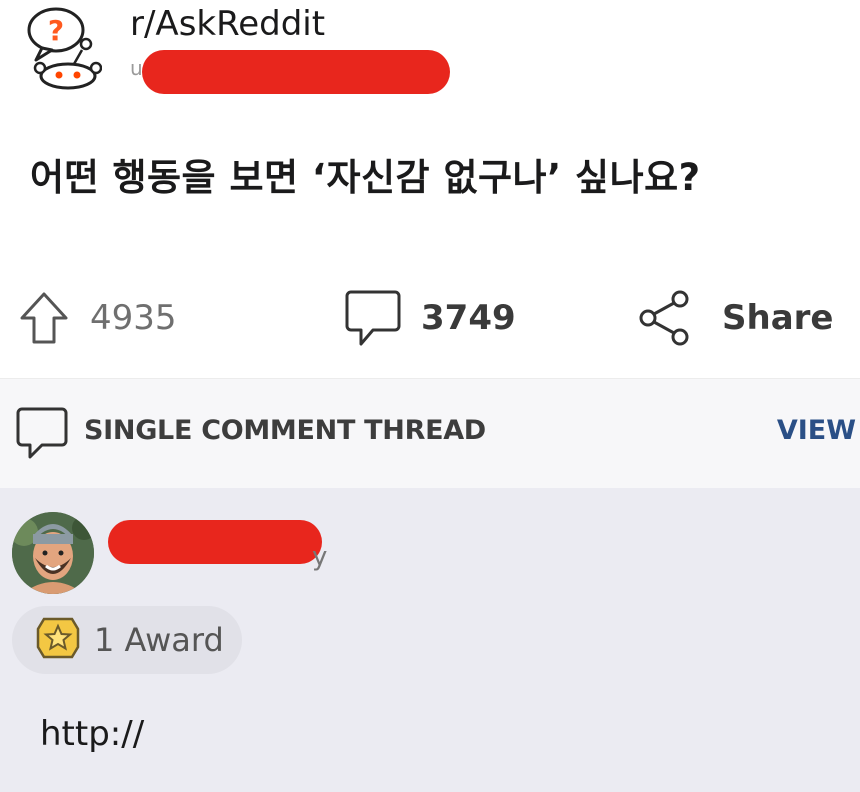 The height and width of the screenshot is (792, 860). What do you see at coordinates (44, 318) in the screenshot?
I see `upvote-icon` at bounding box center [44, 318].